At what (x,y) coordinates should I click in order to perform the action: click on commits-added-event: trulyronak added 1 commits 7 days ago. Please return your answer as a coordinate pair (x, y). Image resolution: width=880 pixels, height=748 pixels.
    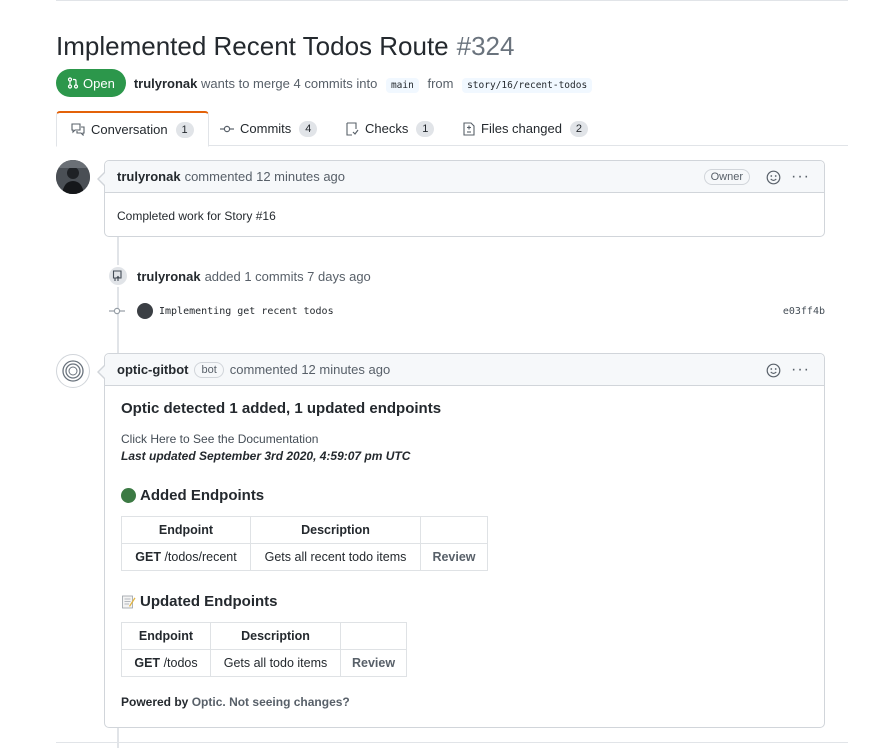
    Looking at the image, I should click on (239, 276).